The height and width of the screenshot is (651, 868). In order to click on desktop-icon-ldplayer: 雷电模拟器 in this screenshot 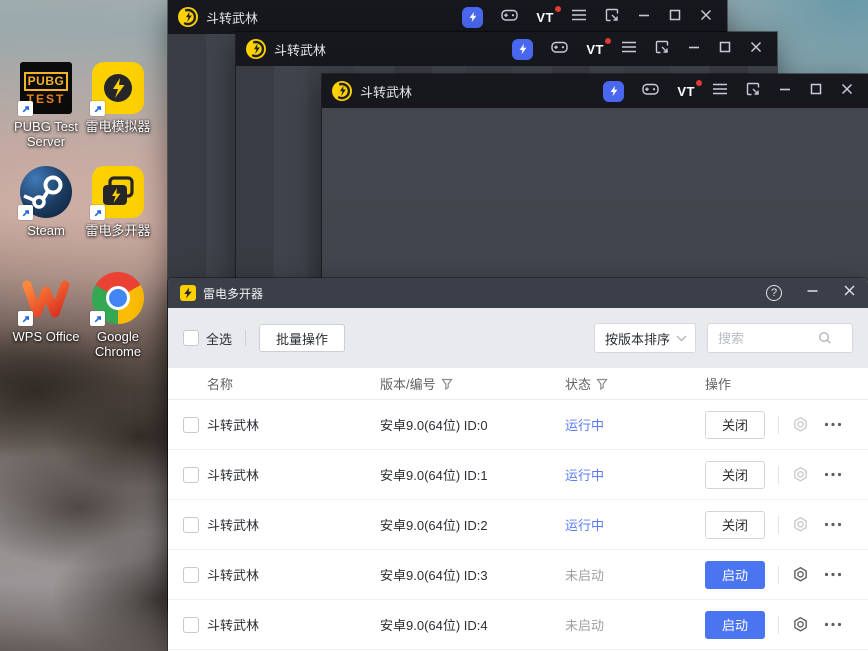, I will do `click(118, 98)`.